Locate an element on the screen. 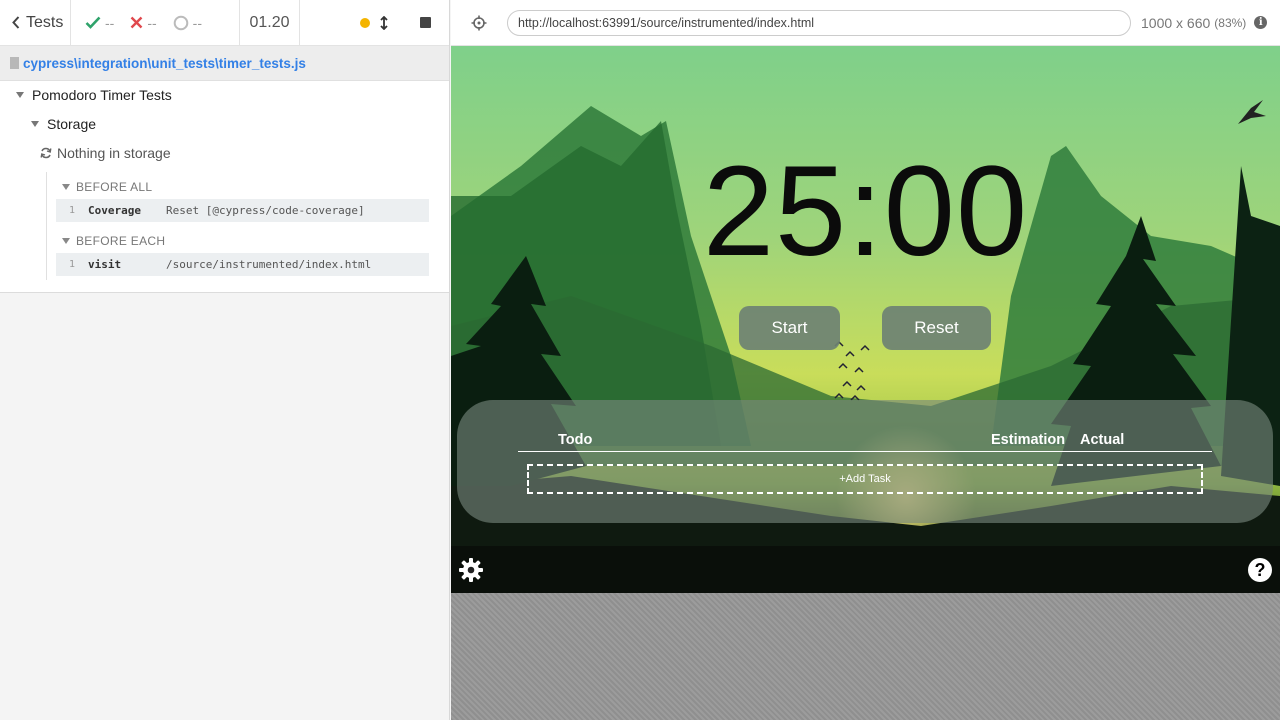 This screenshot has height=720, width=1280. test-title: Nothing in storage is located at coordinates (114, 153).